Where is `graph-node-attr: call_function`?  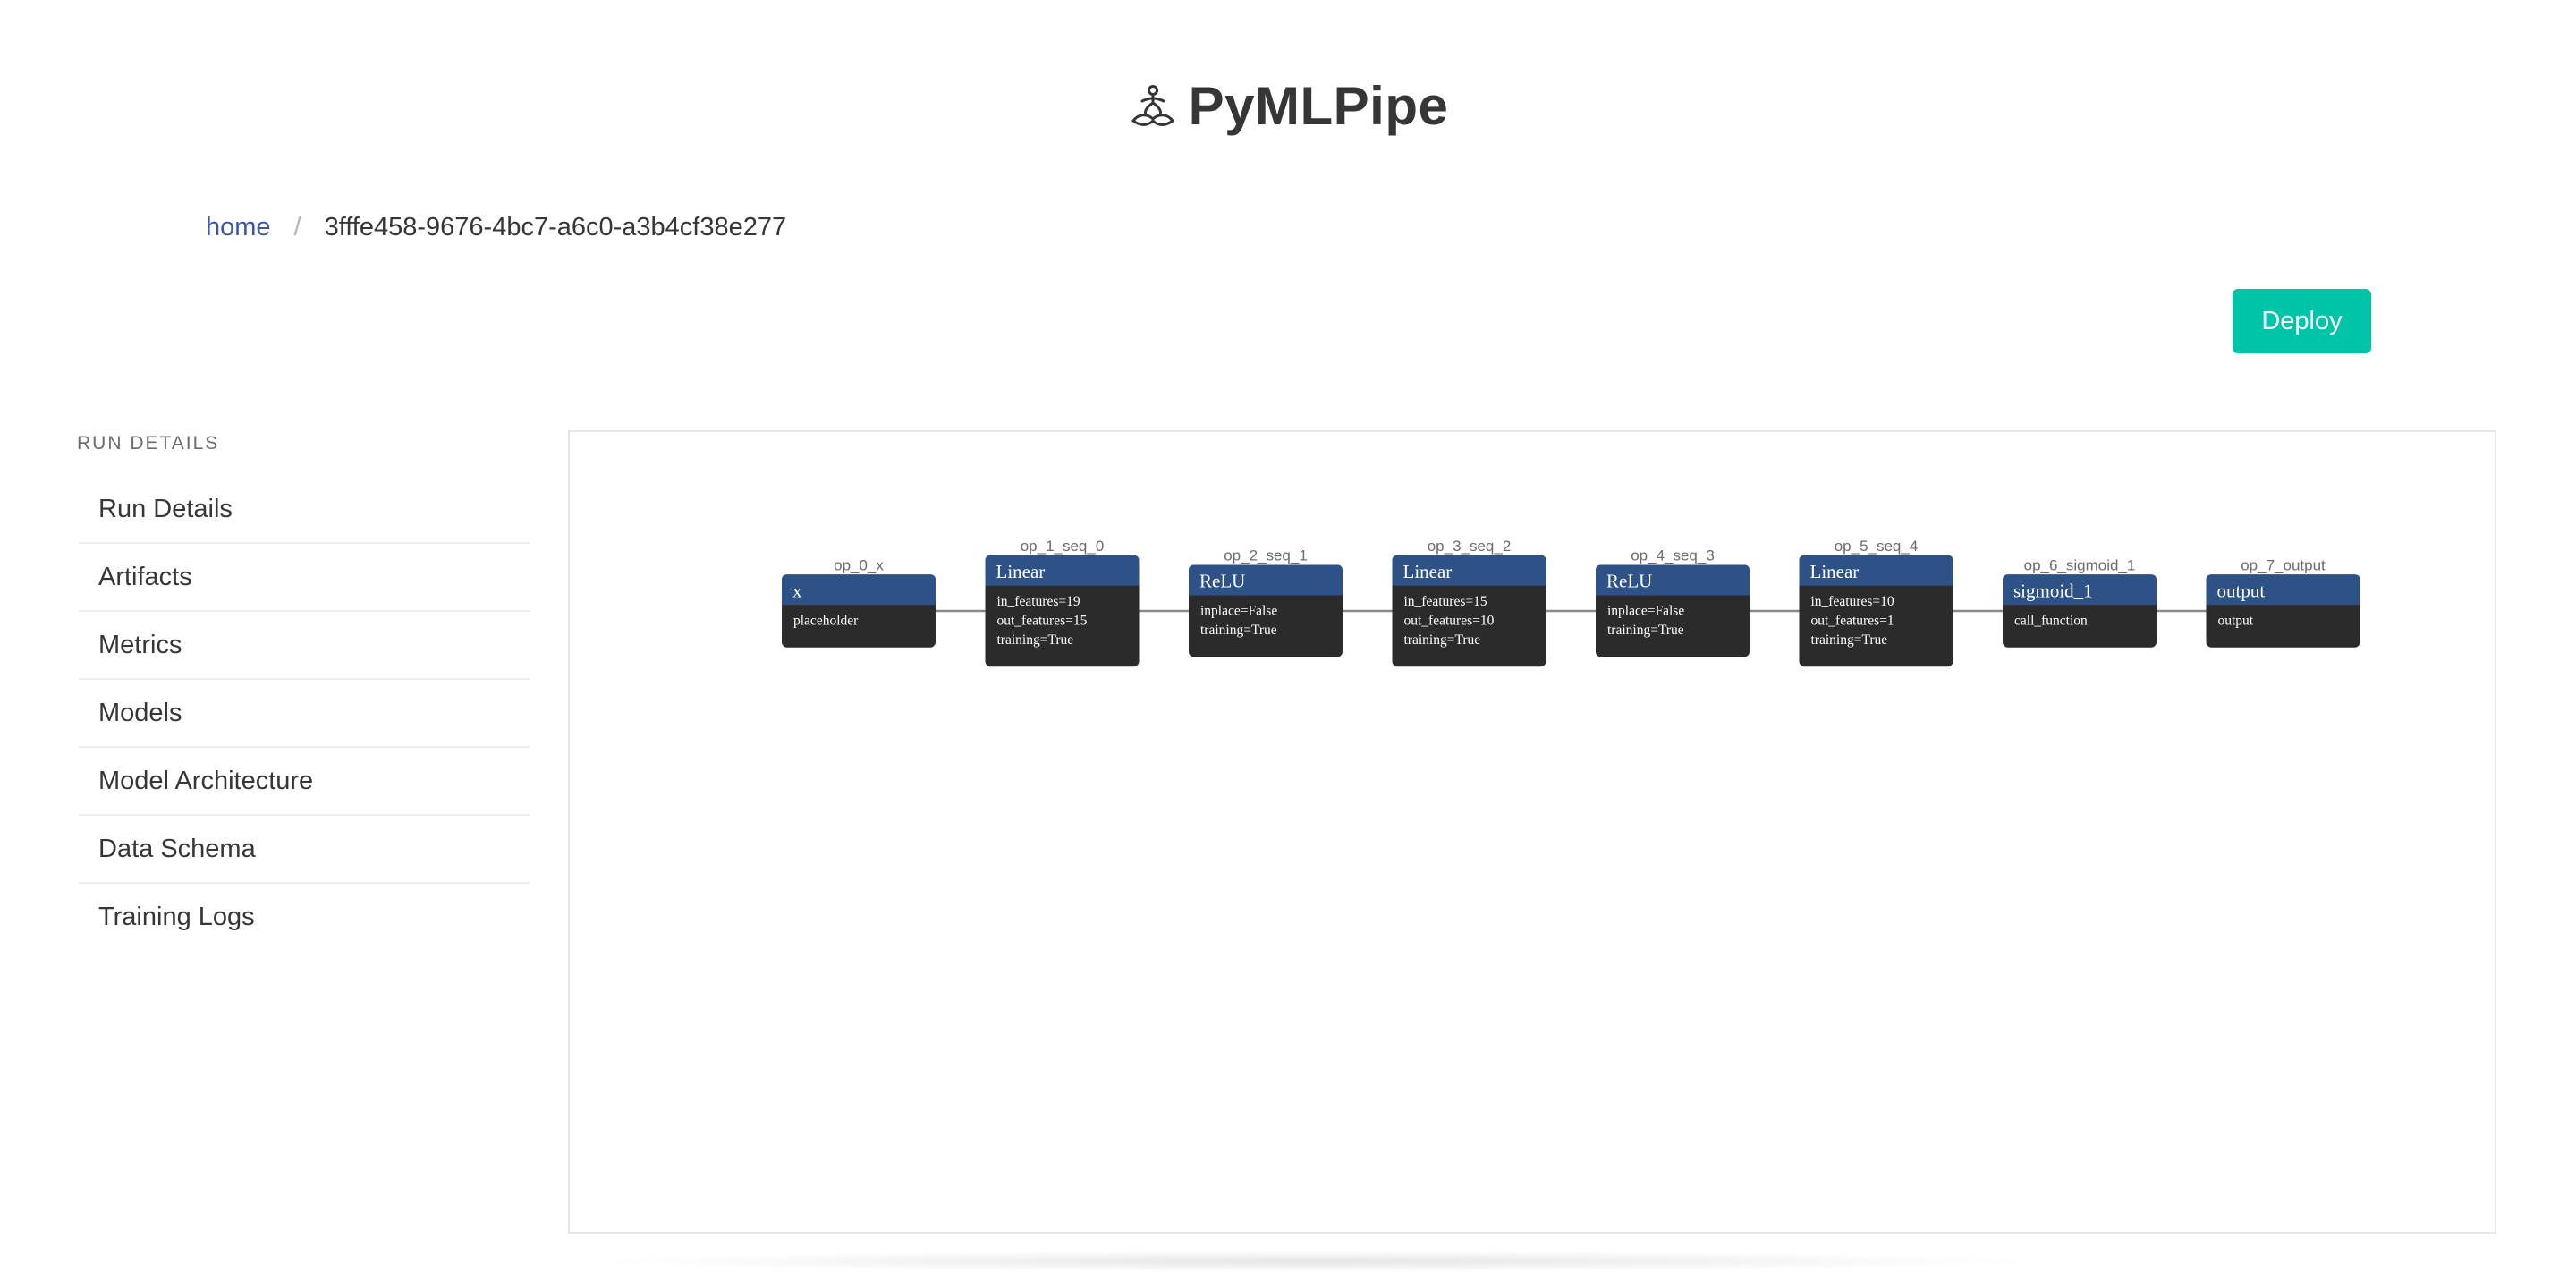
graph-node-attr: call_function is located at coordinates (2051, 620).